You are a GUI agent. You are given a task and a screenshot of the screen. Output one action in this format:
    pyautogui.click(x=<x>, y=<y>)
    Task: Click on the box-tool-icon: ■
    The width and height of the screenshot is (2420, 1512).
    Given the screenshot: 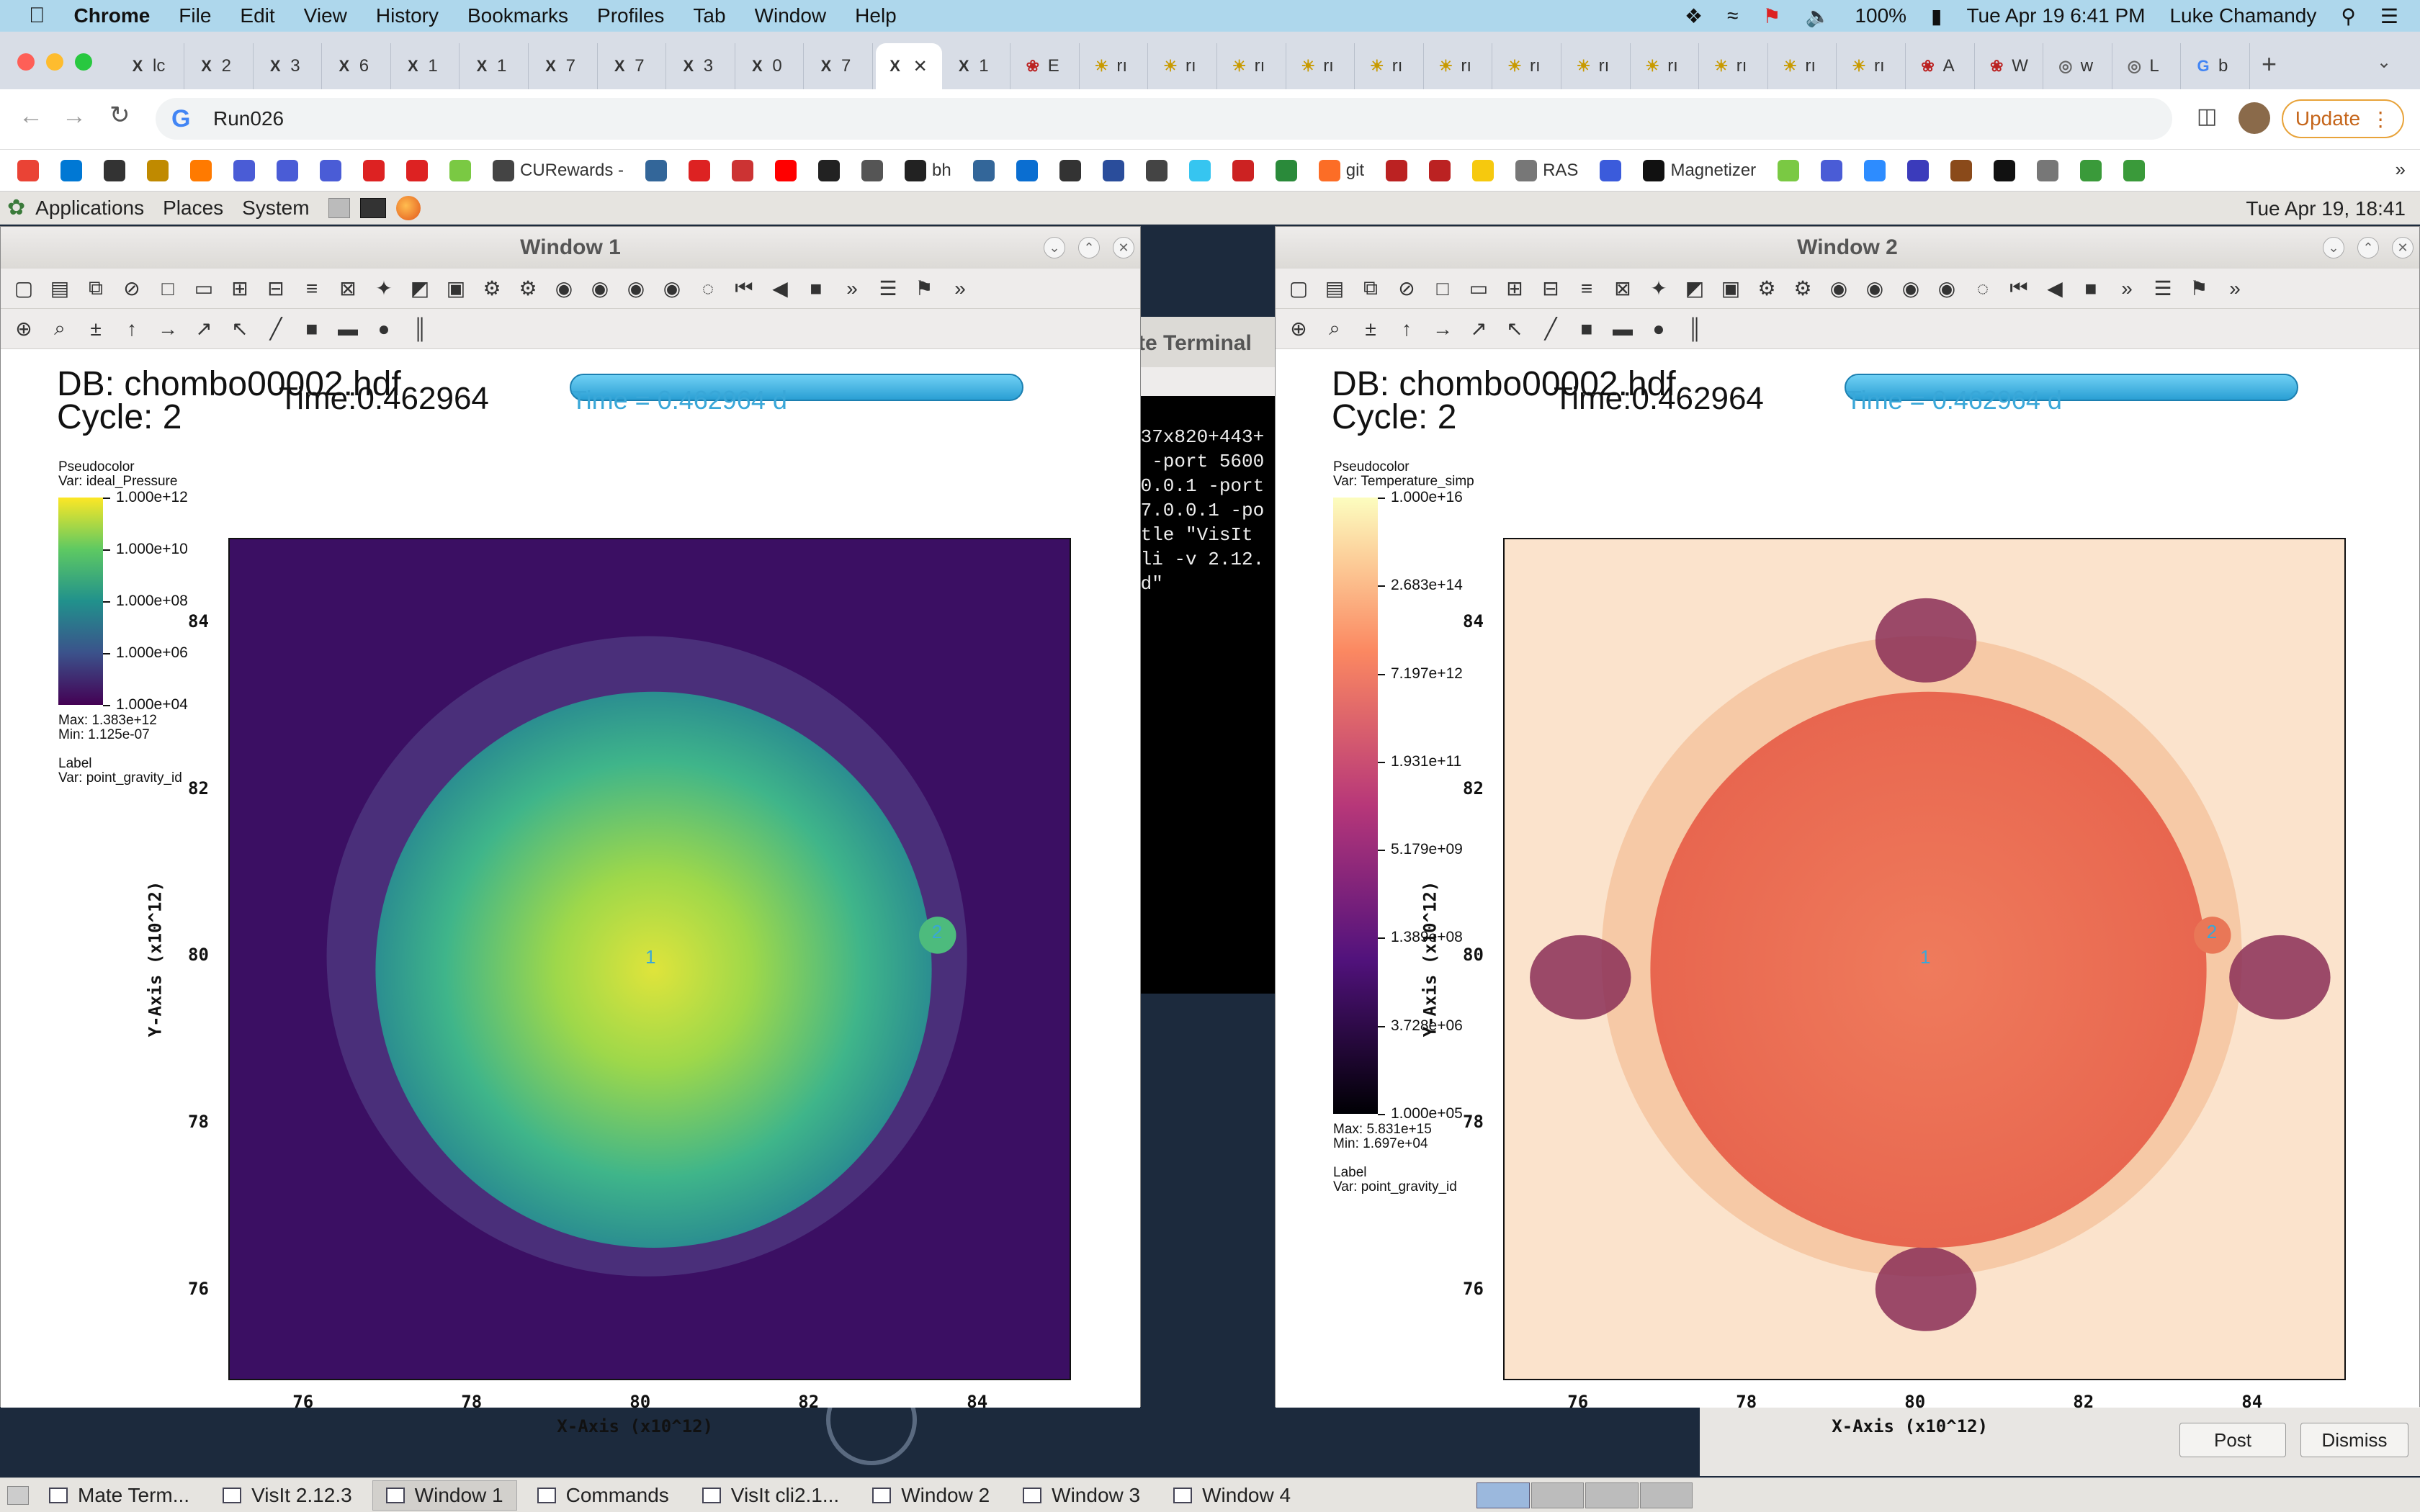 What is the action you would take?
    pyautogui.click(x=1586, y=329)
    